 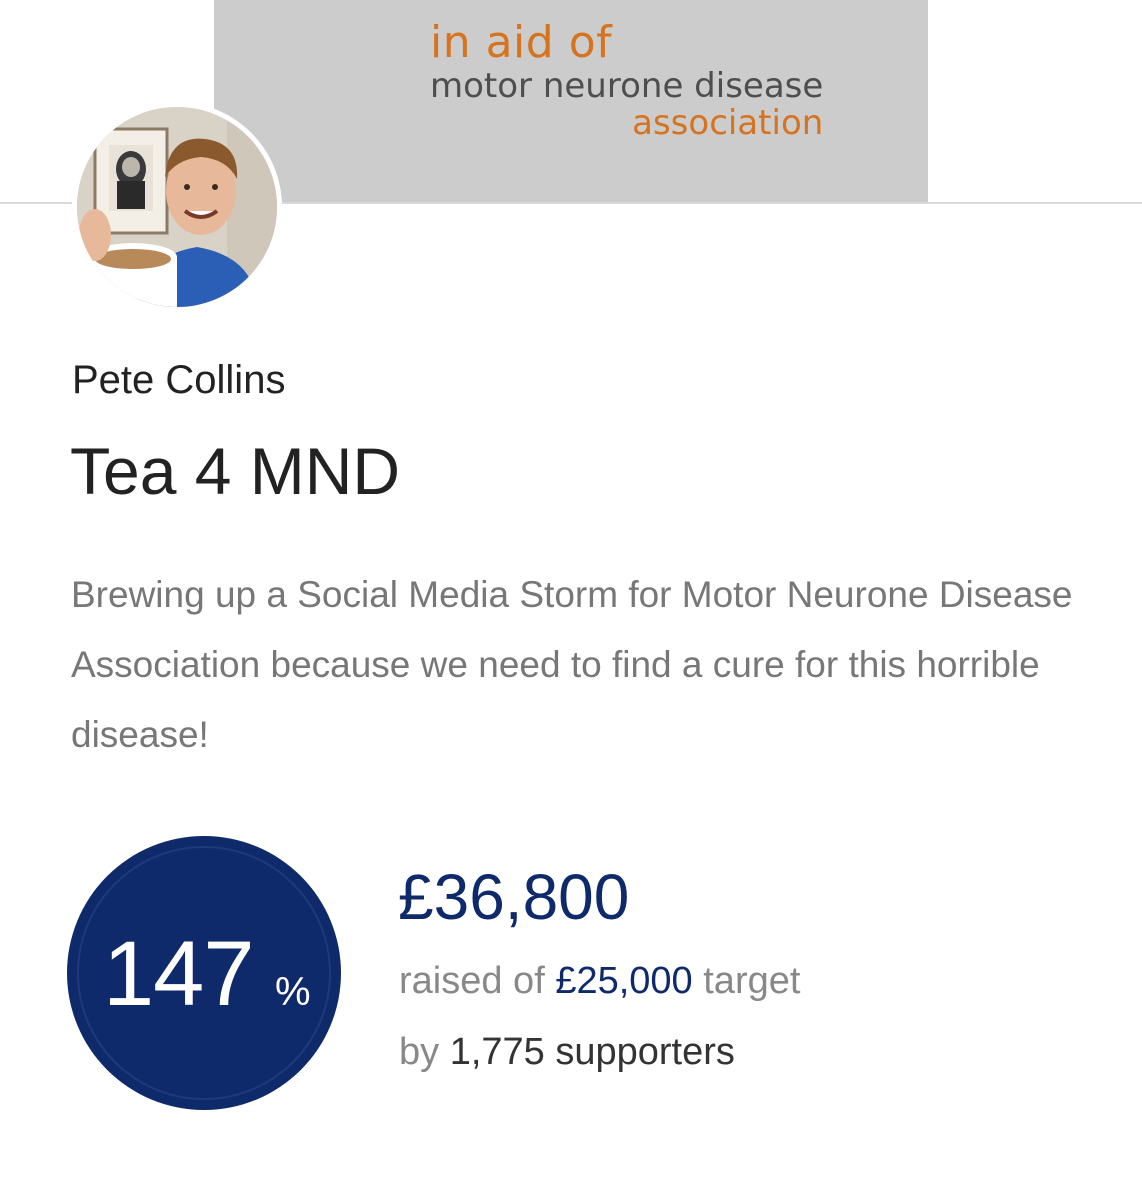 I want to click on charity-logo-line-1: in aid of, so click(x=521, y=42).